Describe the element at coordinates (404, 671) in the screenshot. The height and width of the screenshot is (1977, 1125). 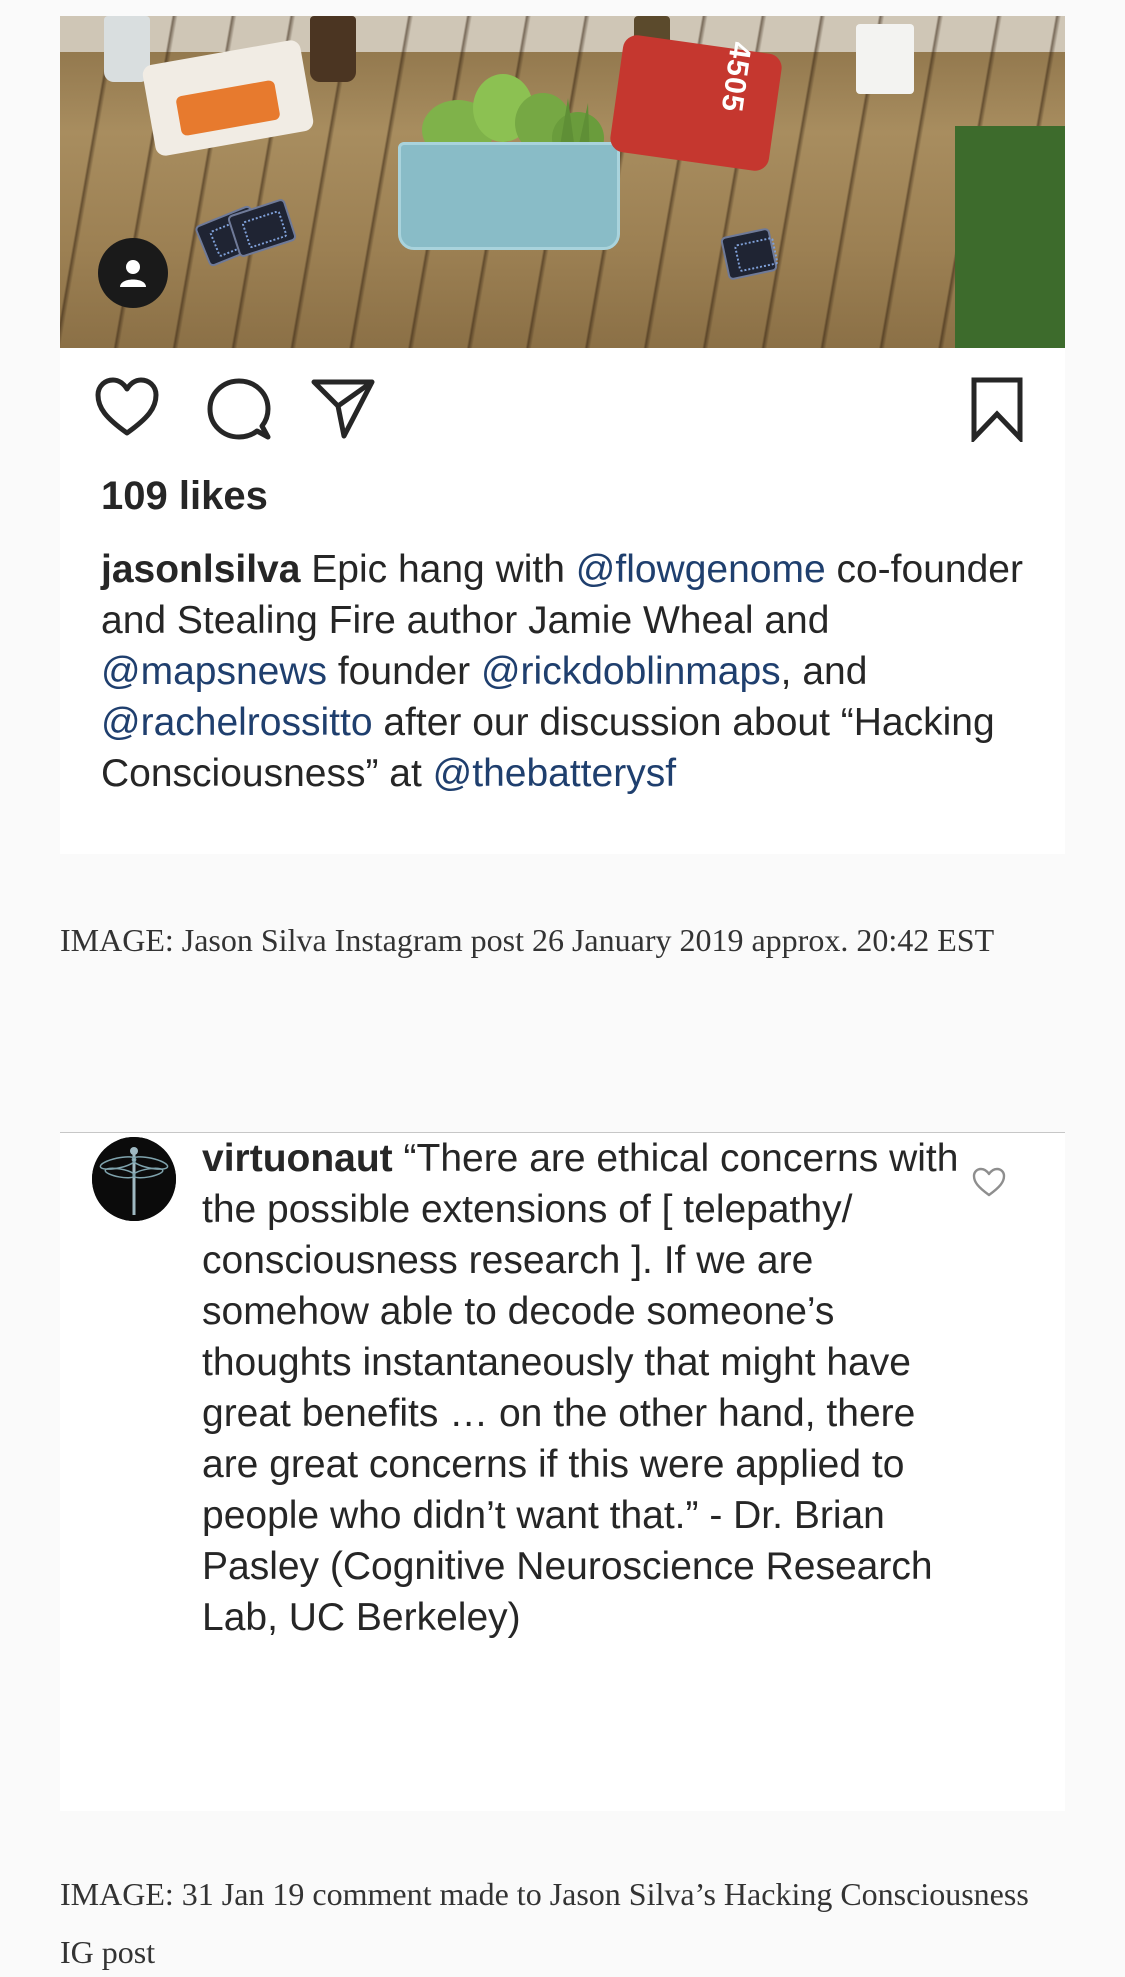
I see `caption-text: founder` at that location.